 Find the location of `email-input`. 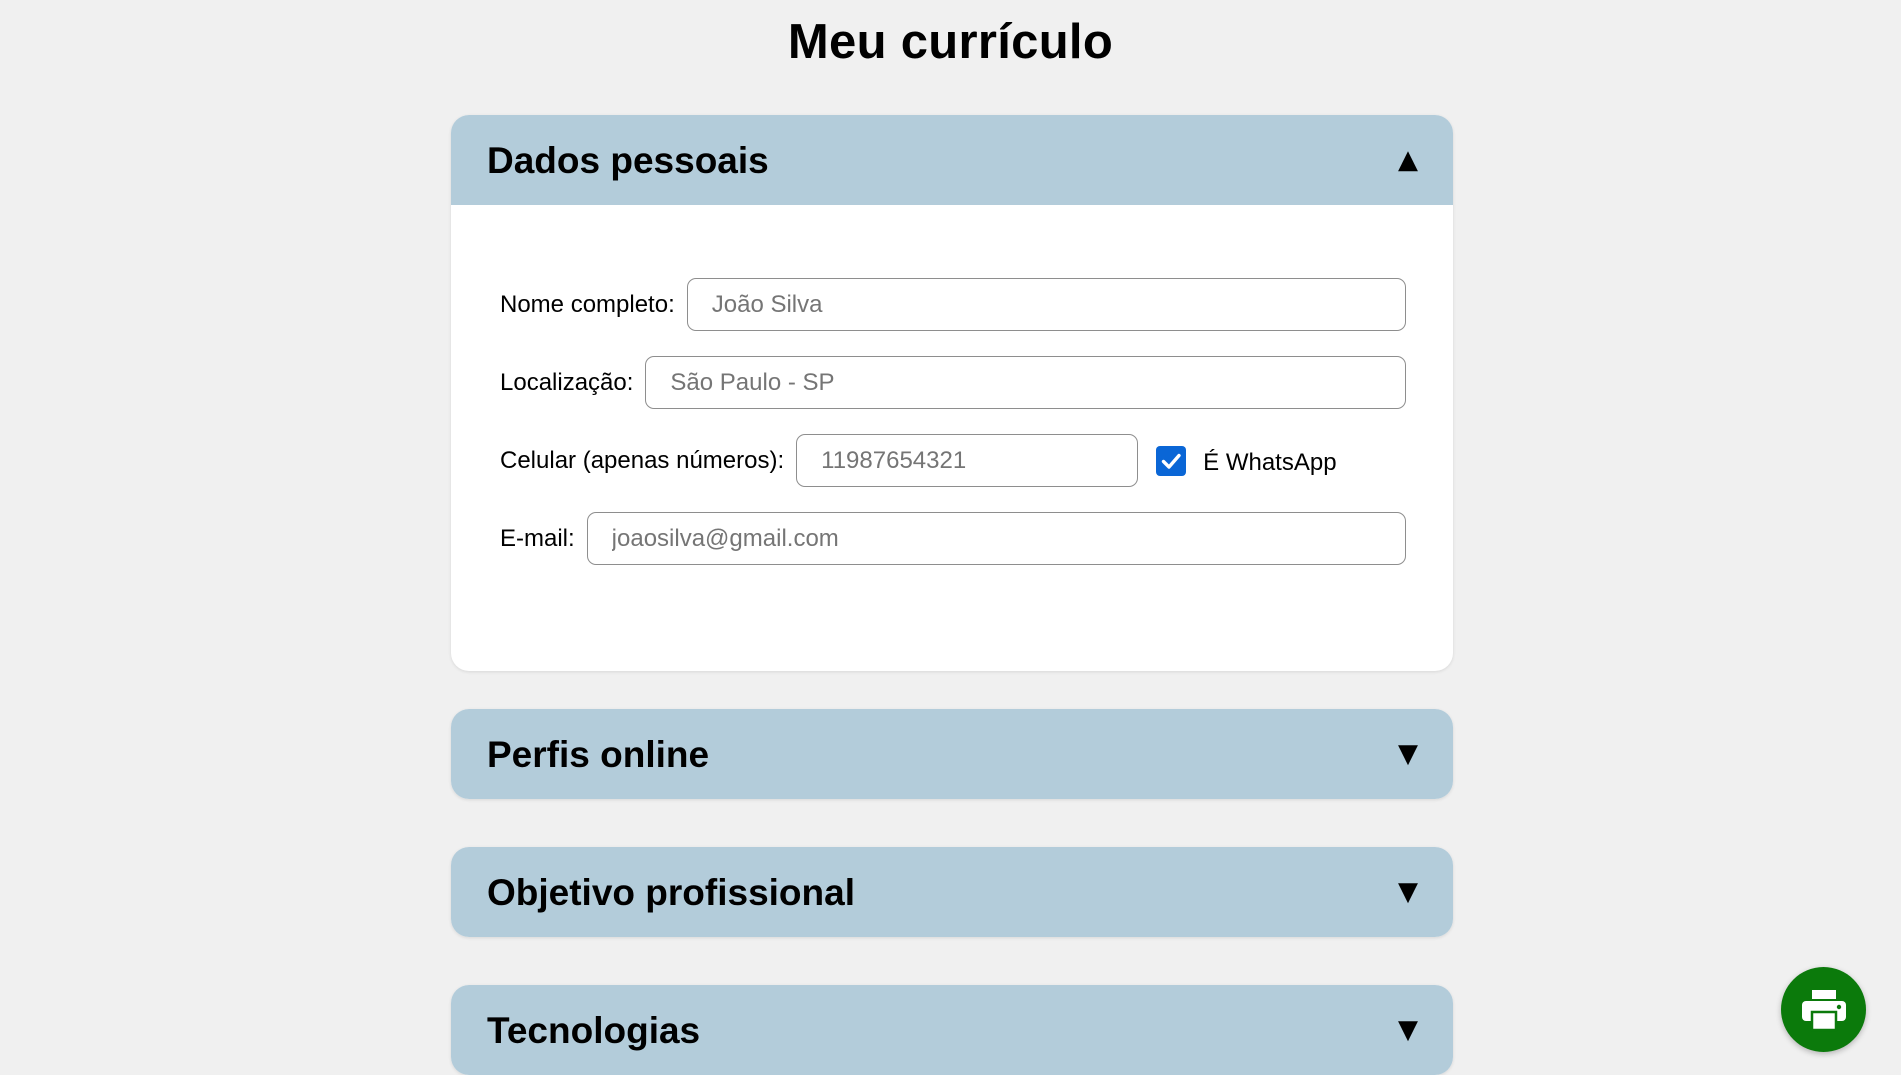

email-input is located at coordinates (996, 538).